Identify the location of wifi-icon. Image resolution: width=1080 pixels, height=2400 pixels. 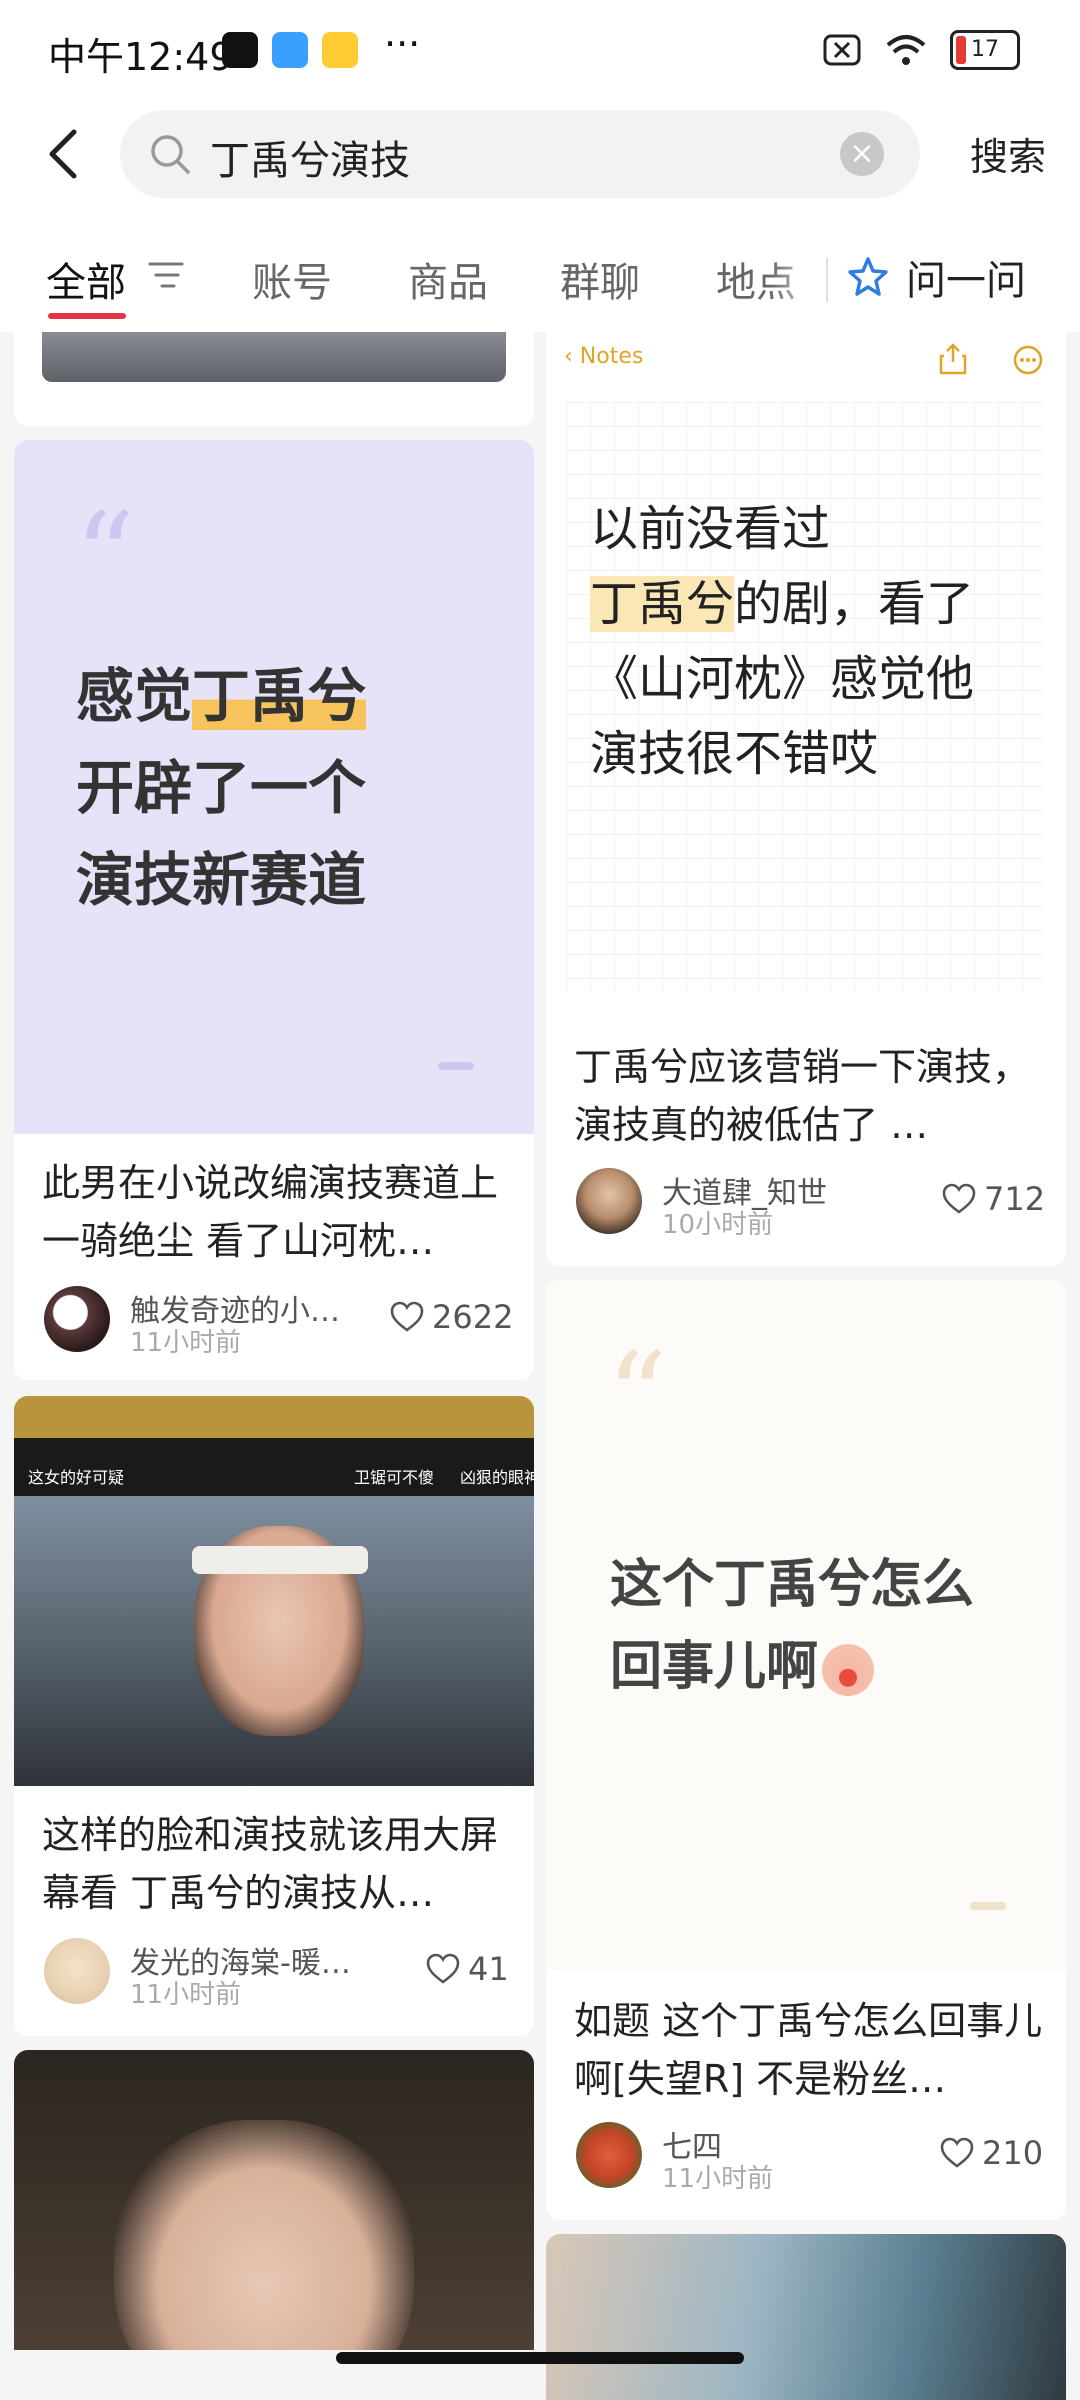
(906, 50).